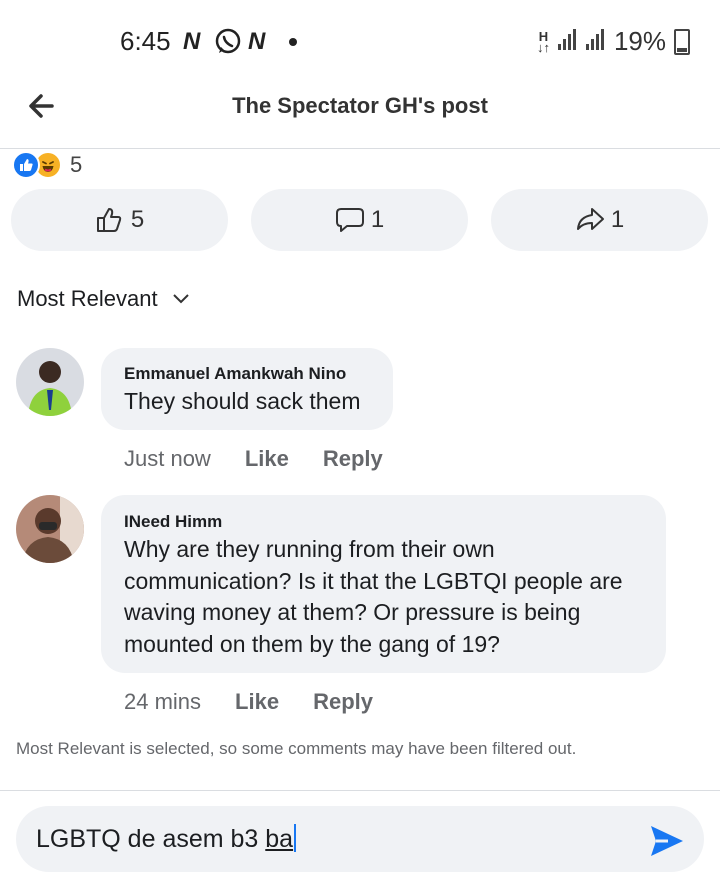  What do you see at coordinates (349, 220) in the screenshot?
I see `comment-icon` at bounding box center [349, 220].